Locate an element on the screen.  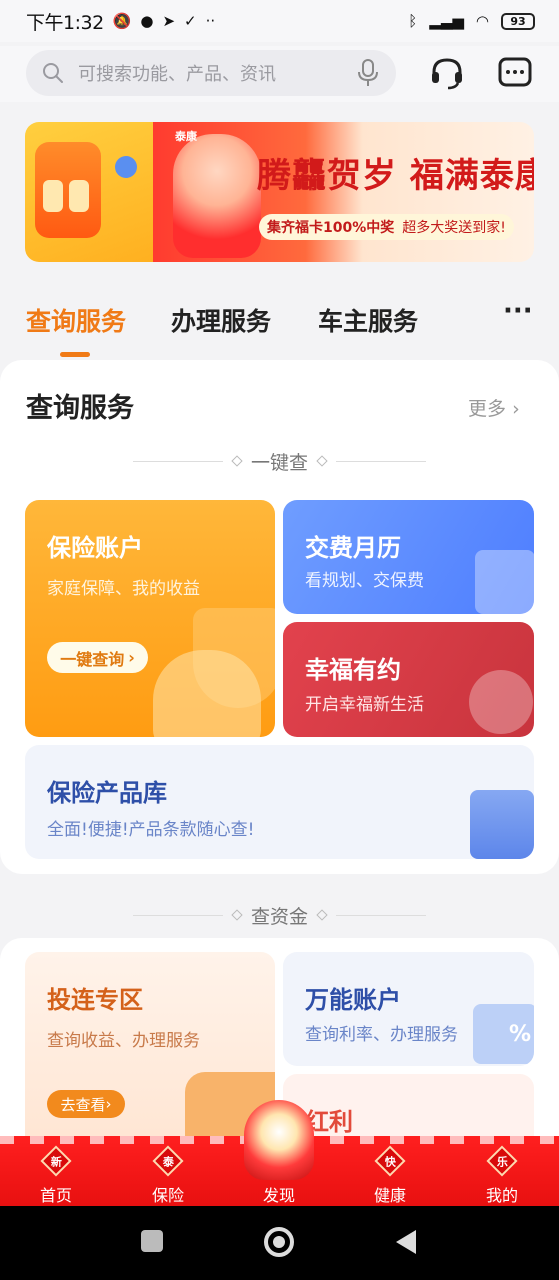
investment-link-tile: 投连专区 查询收益、办理服务 去查看 › is located at coordinates (150, 1045).